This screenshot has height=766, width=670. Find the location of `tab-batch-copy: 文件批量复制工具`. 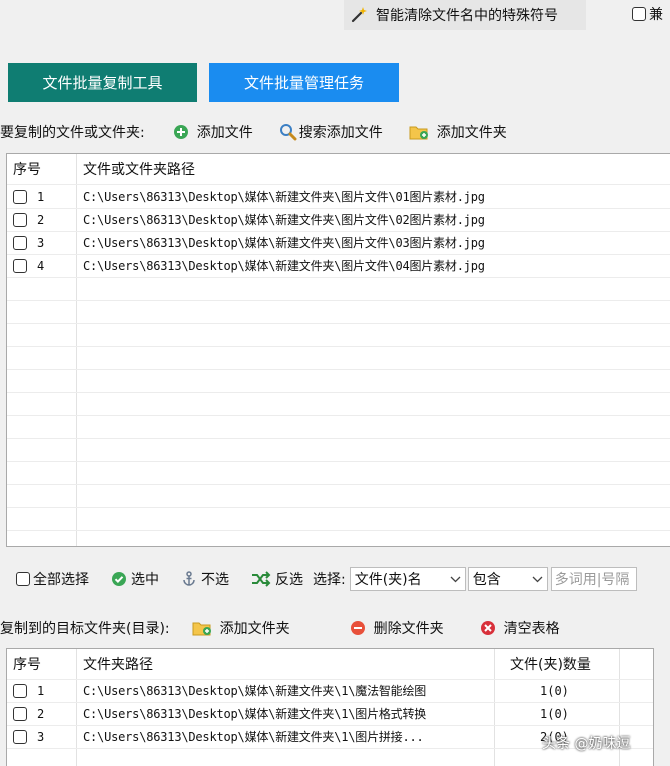

tab-batch-copy: 文件批量复制工具 is located at coordinates (102, 82).